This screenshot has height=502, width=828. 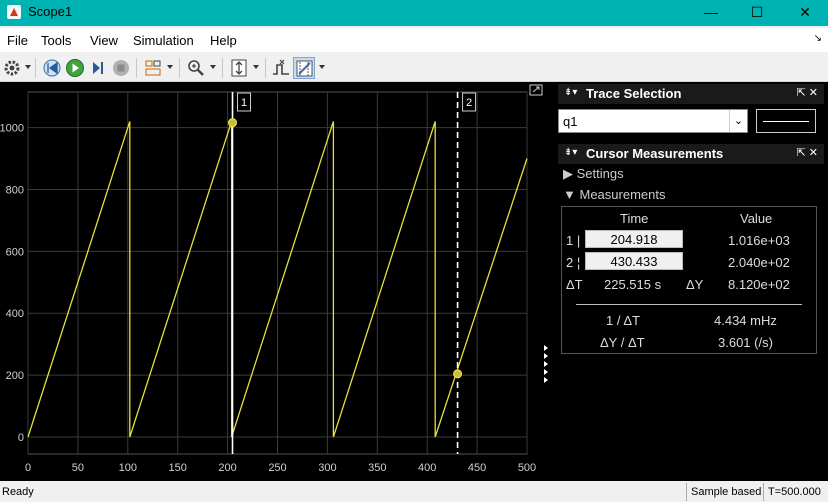 I want to click on matlab-logo-icon, so click(x=14, y=12).